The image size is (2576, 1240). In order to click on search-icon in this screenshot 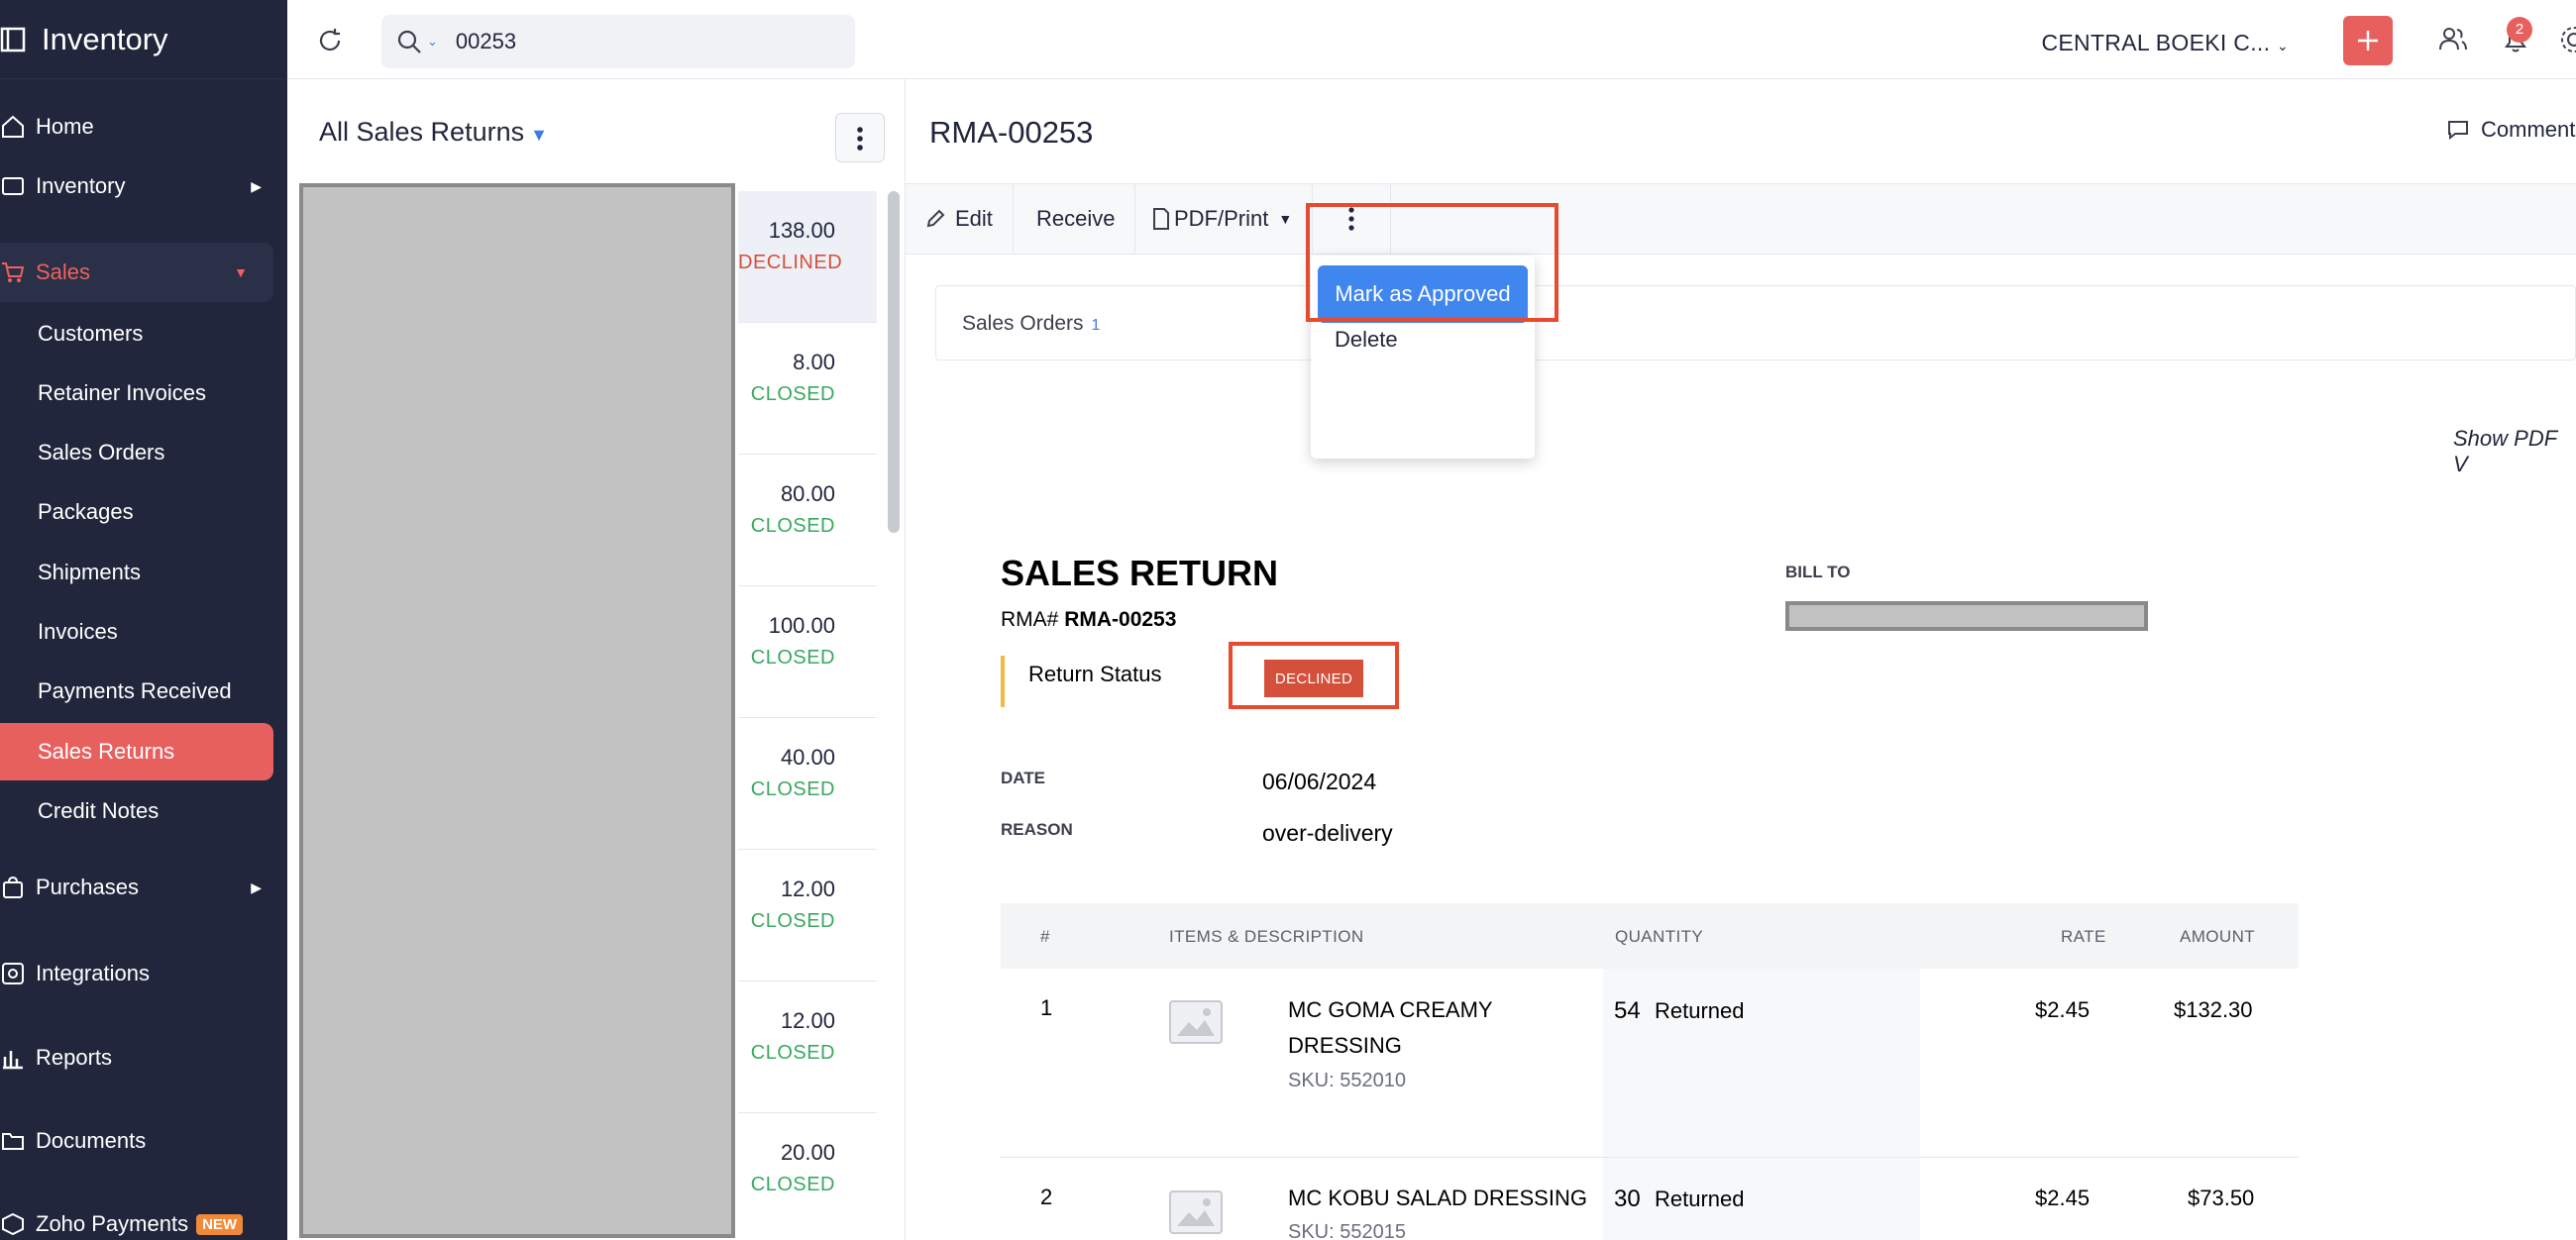, I will do `click(409, 42)`.